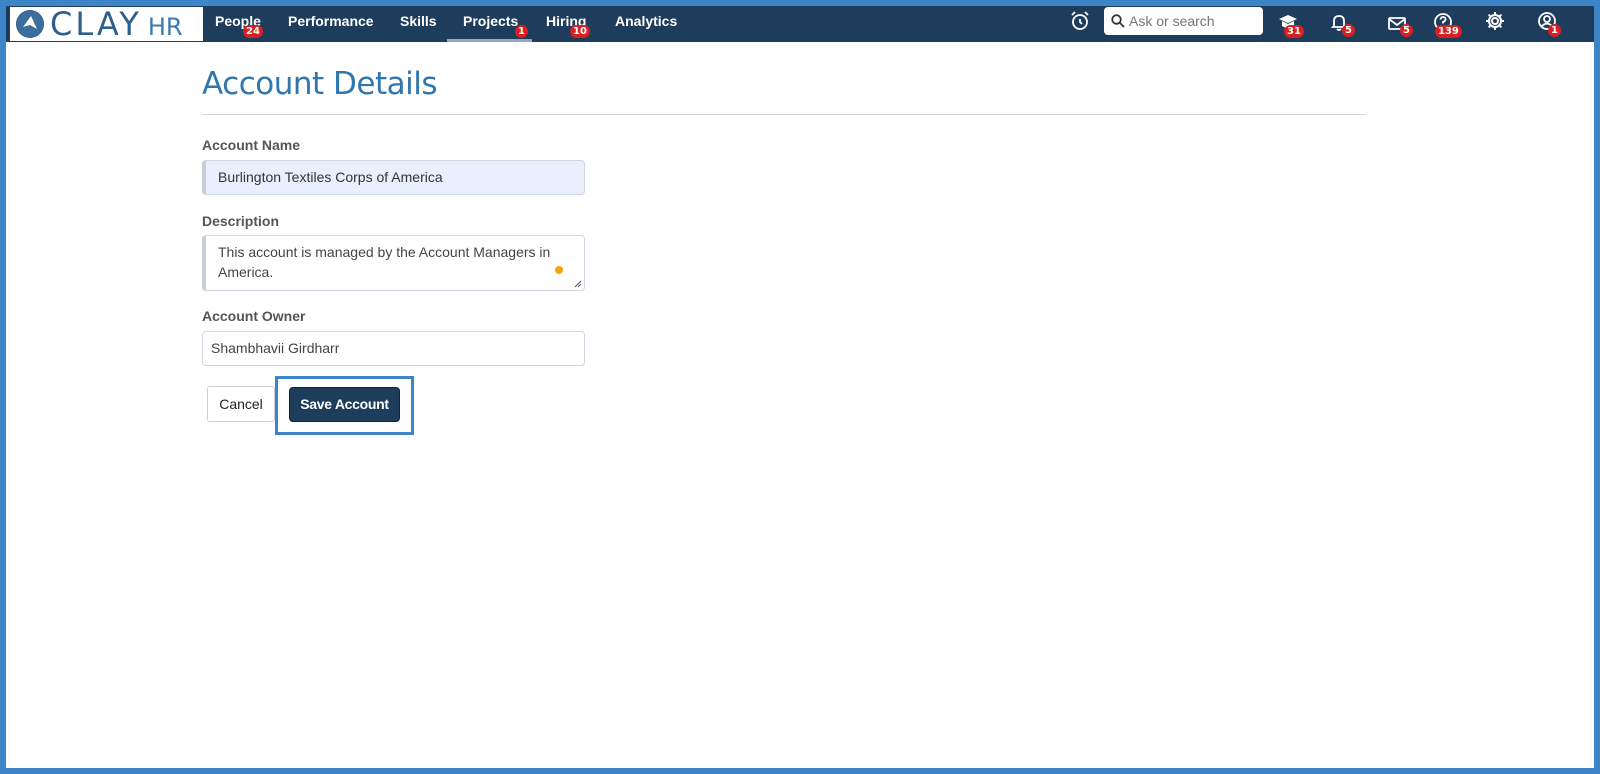 The width and height of the screenshot is (1600, 774). Describe the element at coordinates (646, 21) in the screenshot. I see `nav-analytics-label: Analytics` at that location.